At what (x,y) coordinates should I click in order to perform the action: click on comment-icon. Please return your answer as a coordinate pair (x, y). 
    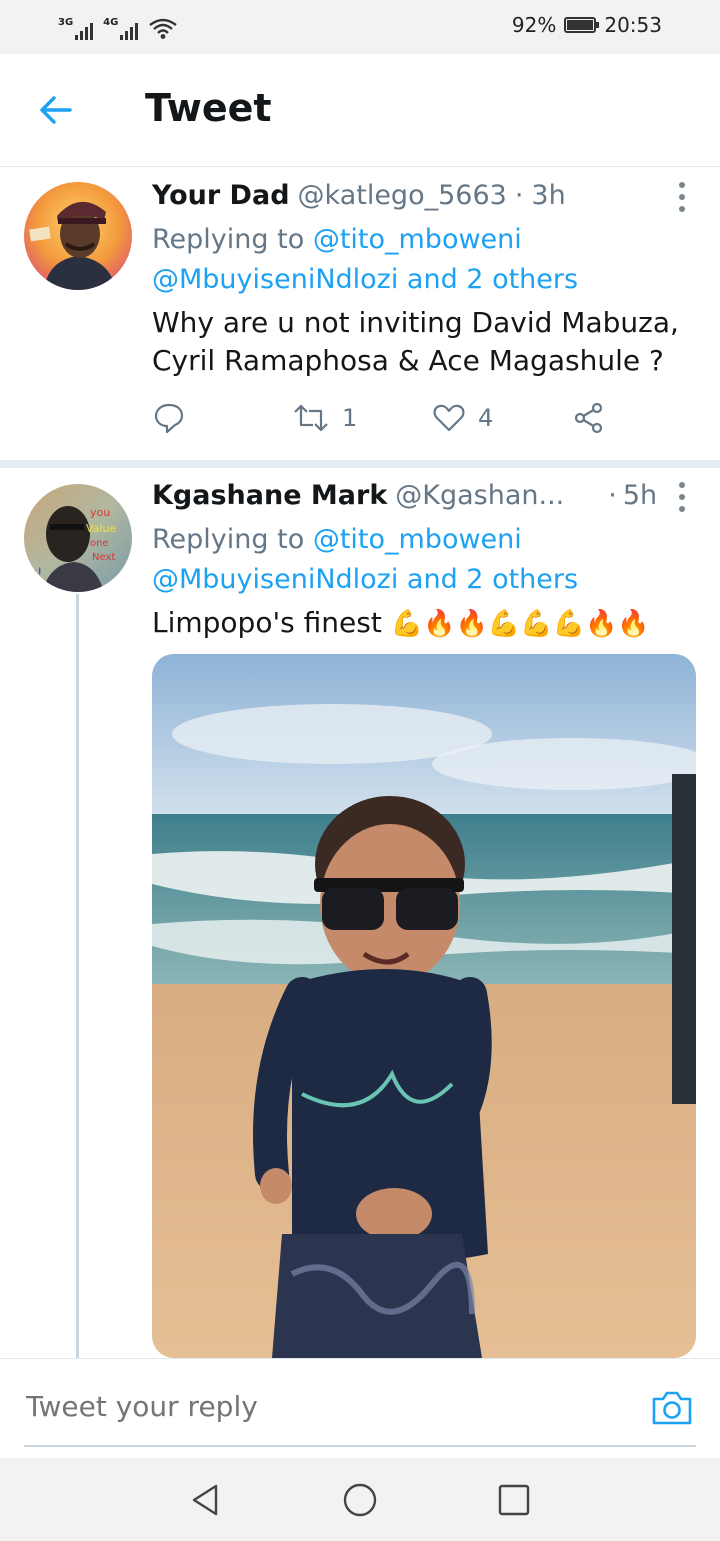
    Looking at the image, I should click on (169, 418).